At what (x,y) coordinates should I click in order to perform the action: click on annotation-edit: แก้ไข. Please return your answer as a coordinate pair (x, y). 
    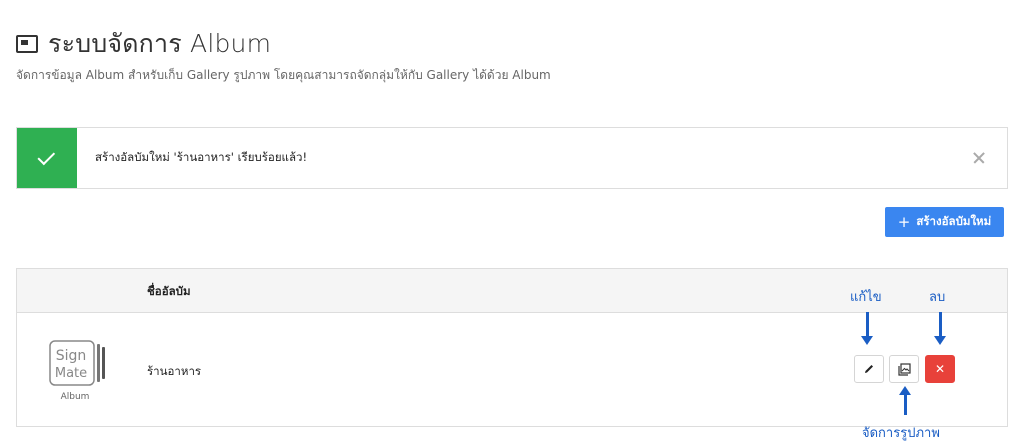
    Looking at the image, I should click on (866, 297).